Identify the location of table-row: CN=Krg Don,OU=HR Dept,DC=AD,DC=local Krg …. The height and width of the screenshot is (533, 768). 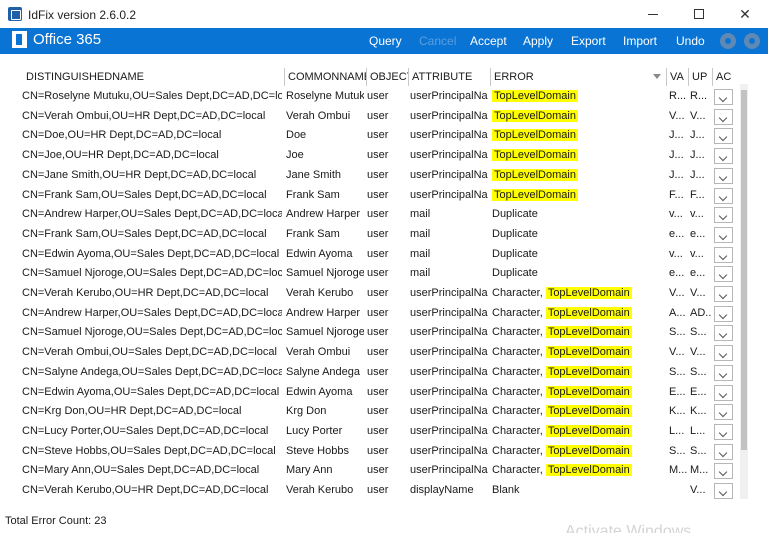
(370, 412).